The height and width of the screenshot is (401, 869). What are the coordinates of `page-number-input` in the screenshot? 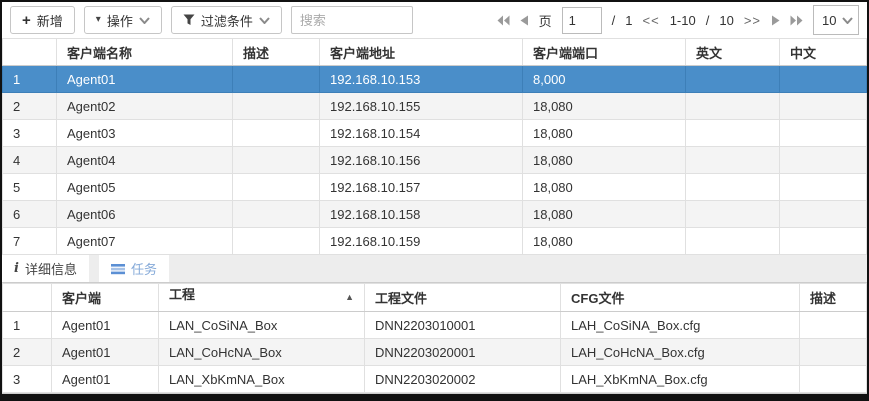 It's located at (581, 20).